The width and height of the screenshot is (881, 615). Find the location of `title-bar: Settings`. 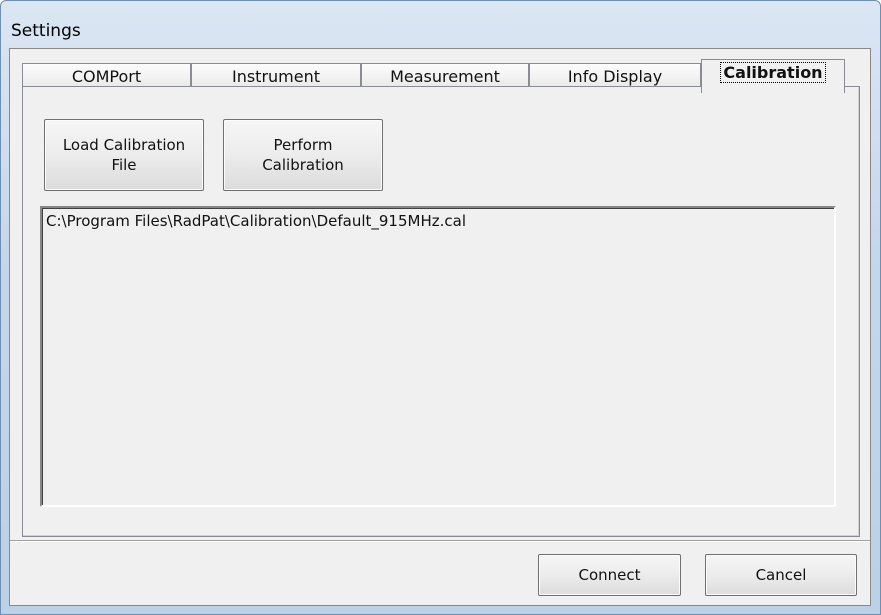

title-bar: Settings is located at coordinates (440, 25).